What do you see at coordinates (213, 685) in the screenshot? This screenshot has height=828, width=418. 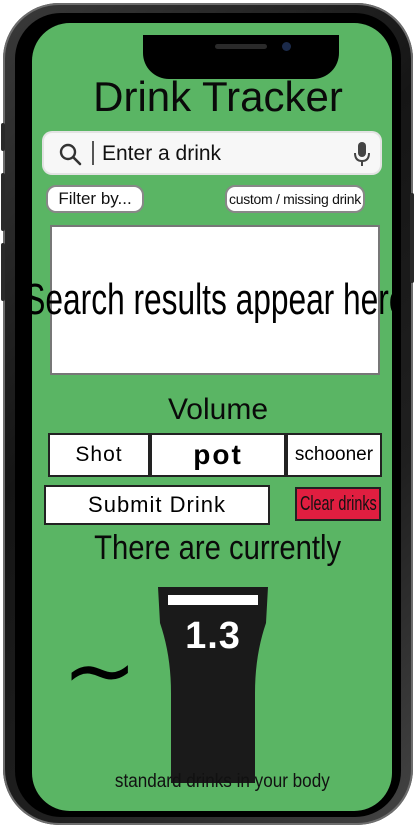 I see `pint-glass-icon: 1.3` at bounding box center [213, 685].